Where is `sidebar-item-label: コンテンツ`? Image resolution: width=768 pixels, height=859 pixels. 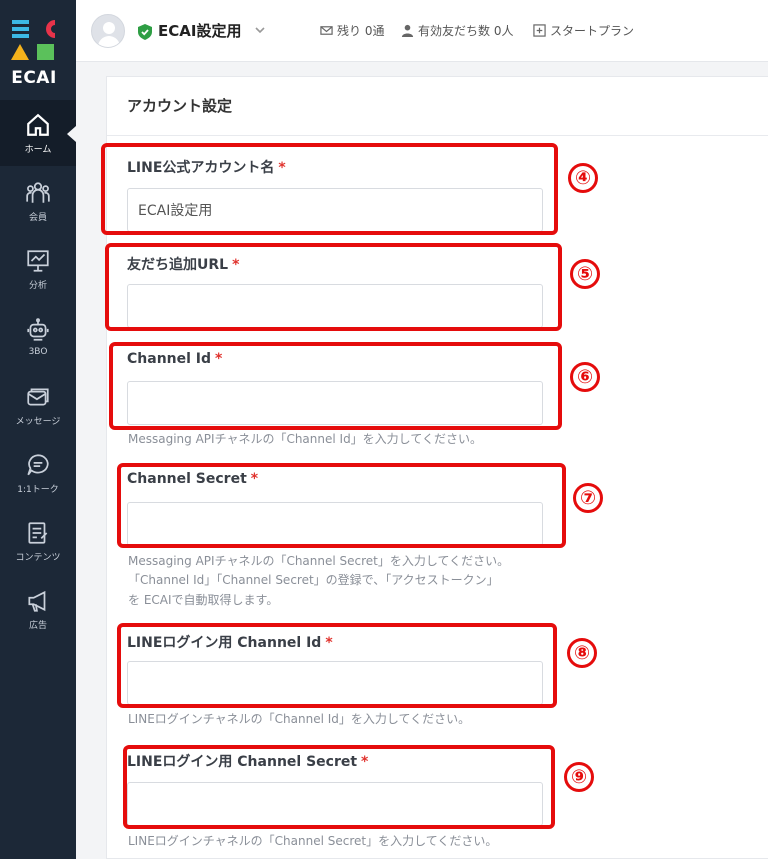
sidebar-item-label: コンテンツ is located at coordinates (38, 557).